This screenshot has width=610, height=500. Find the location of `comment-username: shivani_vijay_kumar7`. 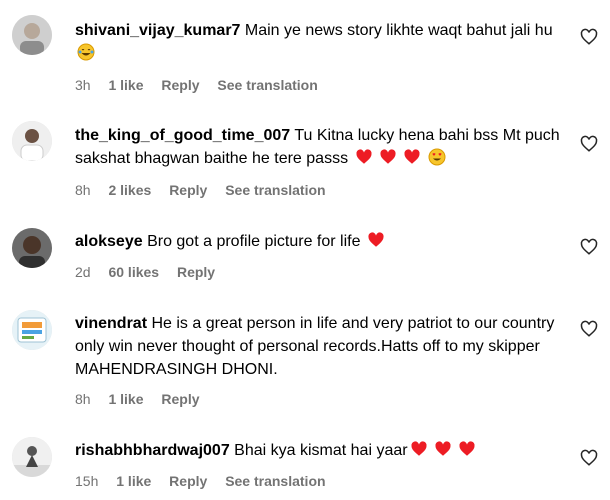

comment-username: shivani_vijay_kumar7 is located at coordinates (157, 30).